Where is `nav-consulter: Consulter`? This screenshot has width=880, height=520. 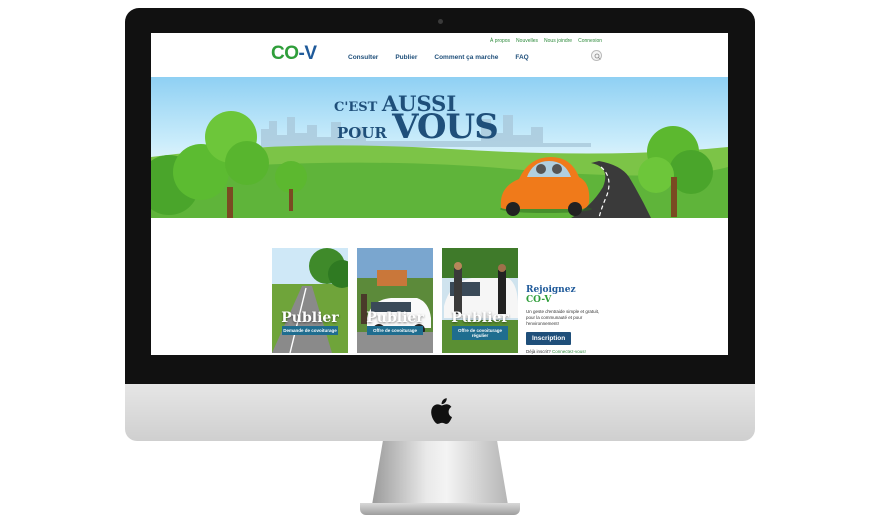
nav-consulter: Consulter is located at coordinates (363, 57).